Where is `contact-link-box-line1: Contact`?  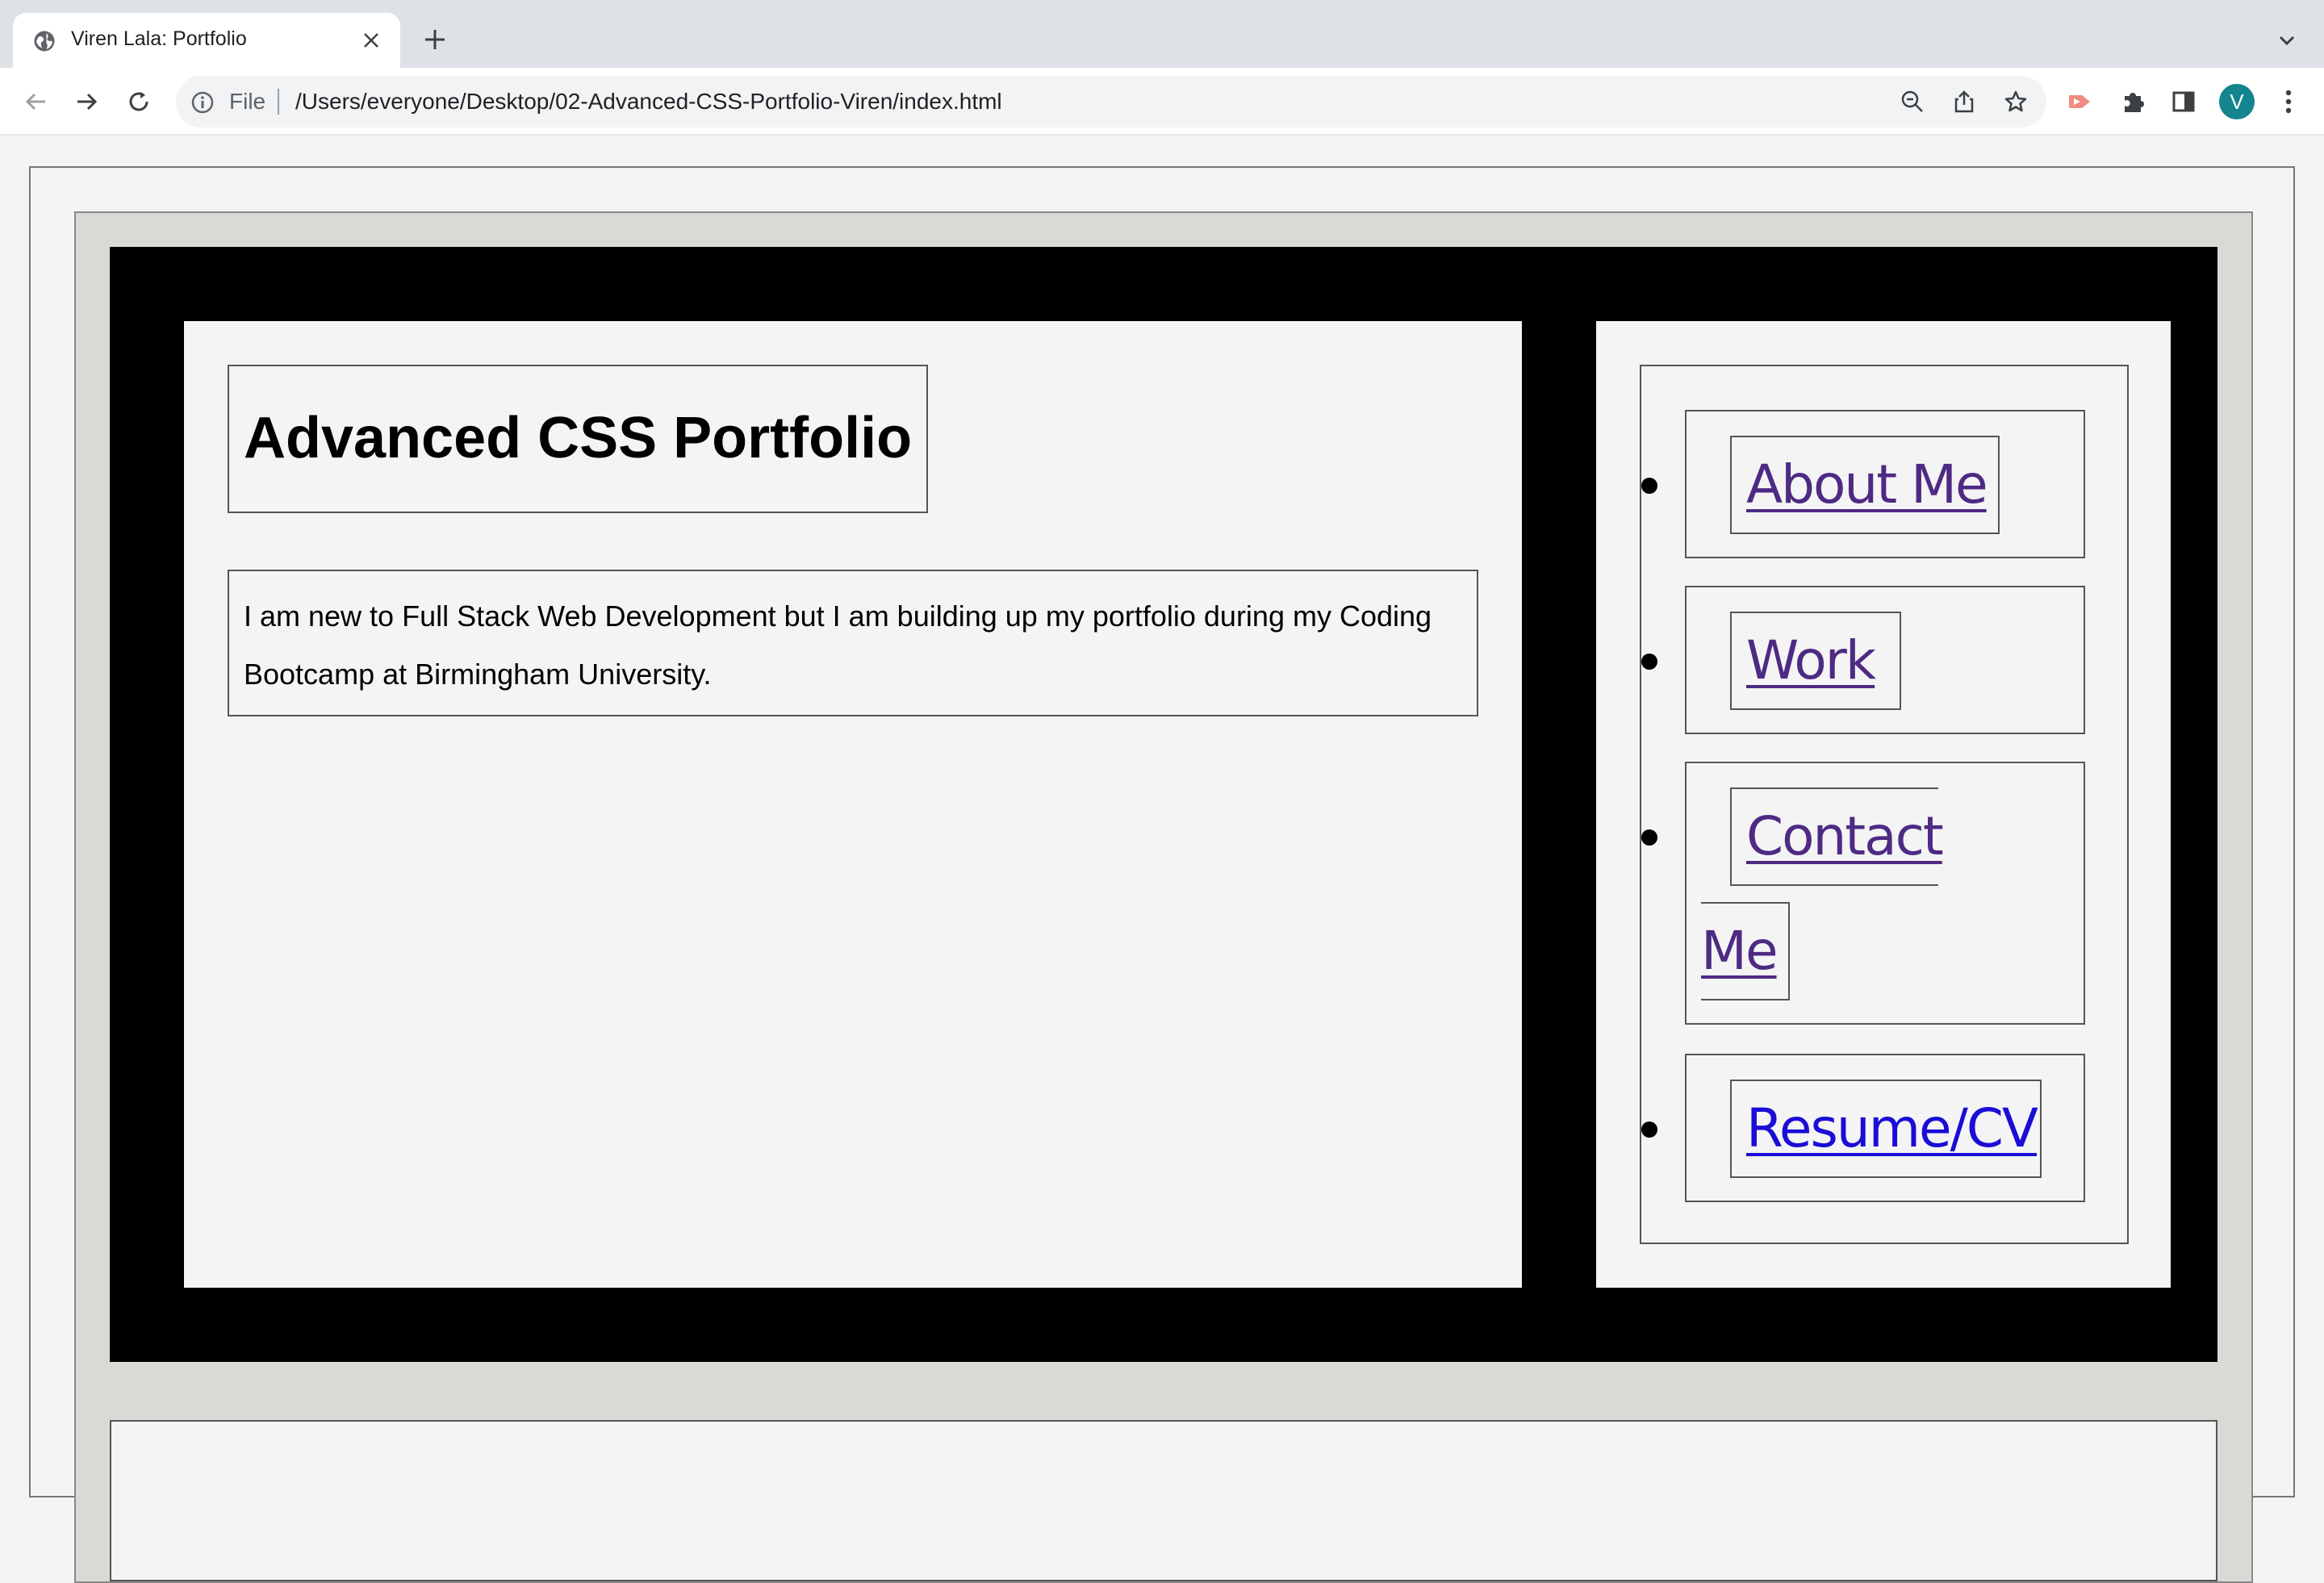
contact-link-box-line1: Contact is located at coordinates (1837, 836).